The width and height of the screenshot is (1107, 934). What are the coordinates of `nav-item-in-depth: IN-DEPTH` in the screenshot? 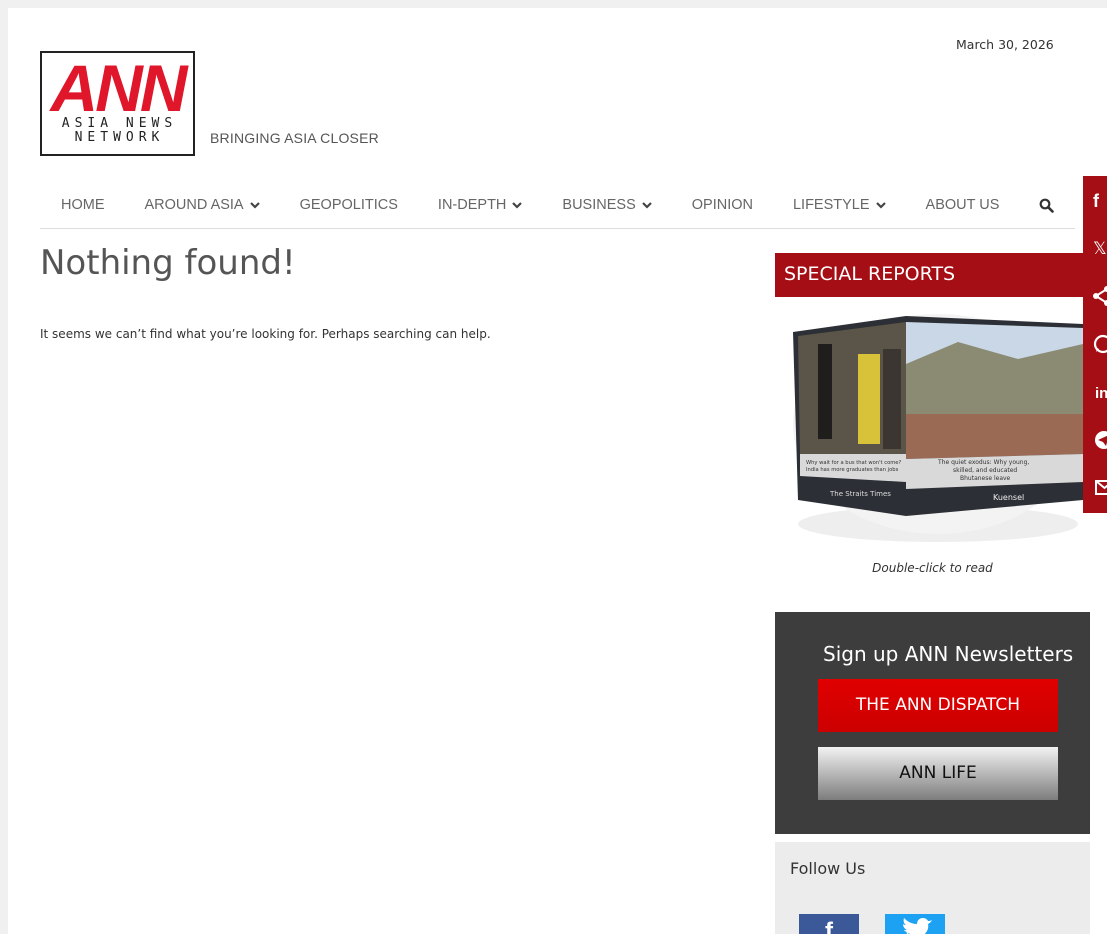 It's located at (480, 205).